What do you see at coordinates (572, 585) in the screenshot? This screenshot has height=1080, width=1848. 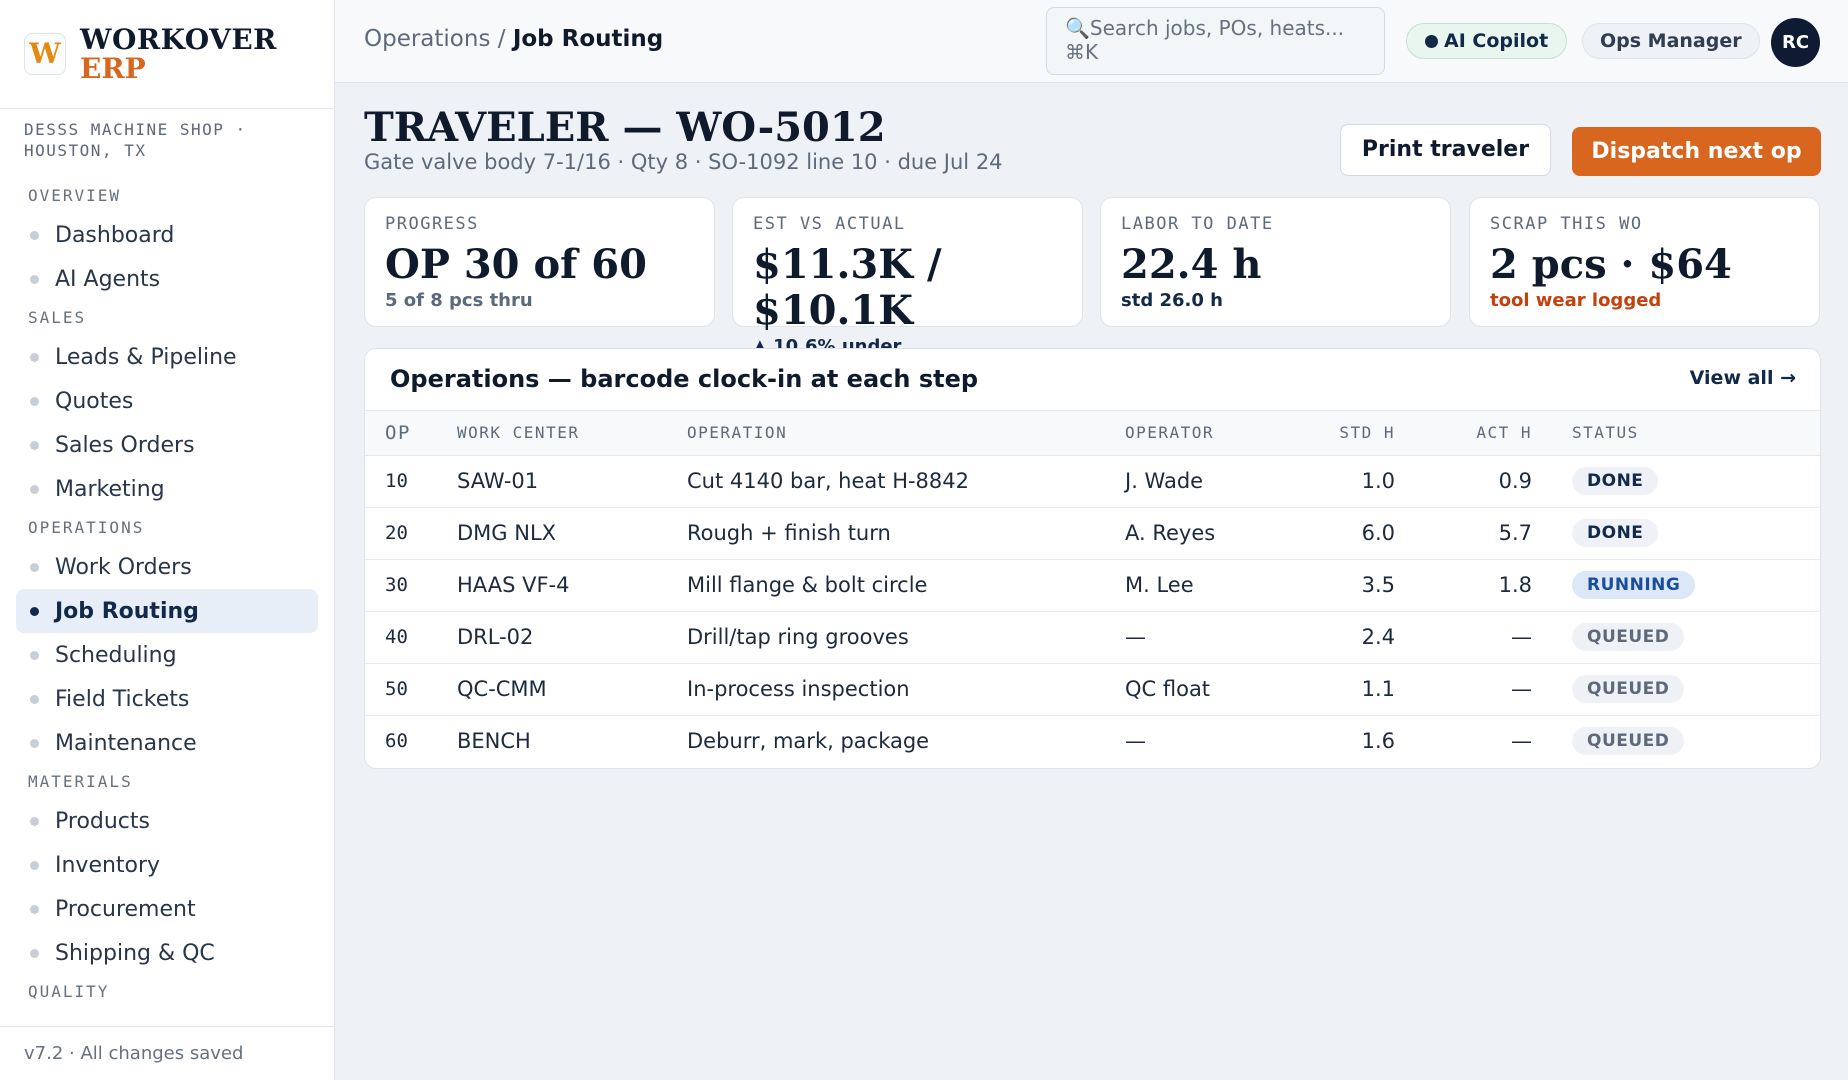 I see `work-center-cell: HAAS VF-4` at bounding box center [572, 585].